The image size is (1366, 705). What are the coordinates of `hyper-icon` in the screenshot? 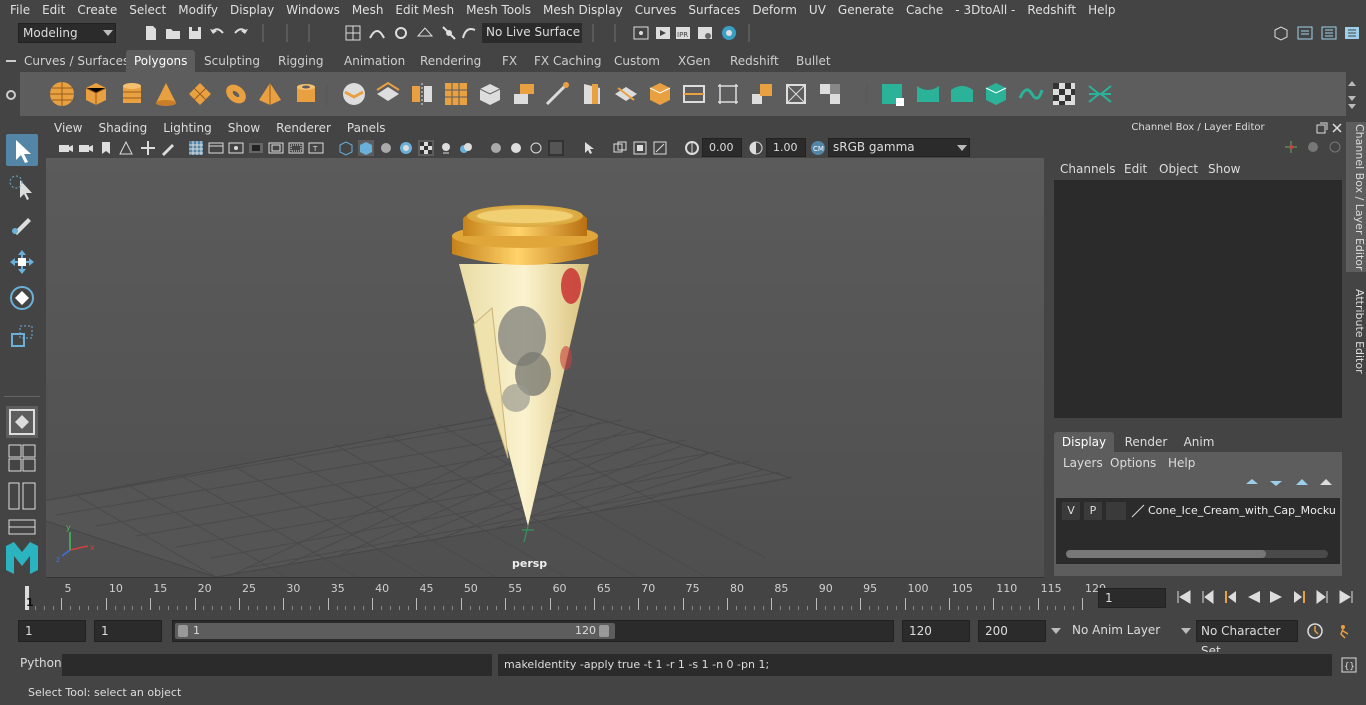 It's located at (1335, 147).